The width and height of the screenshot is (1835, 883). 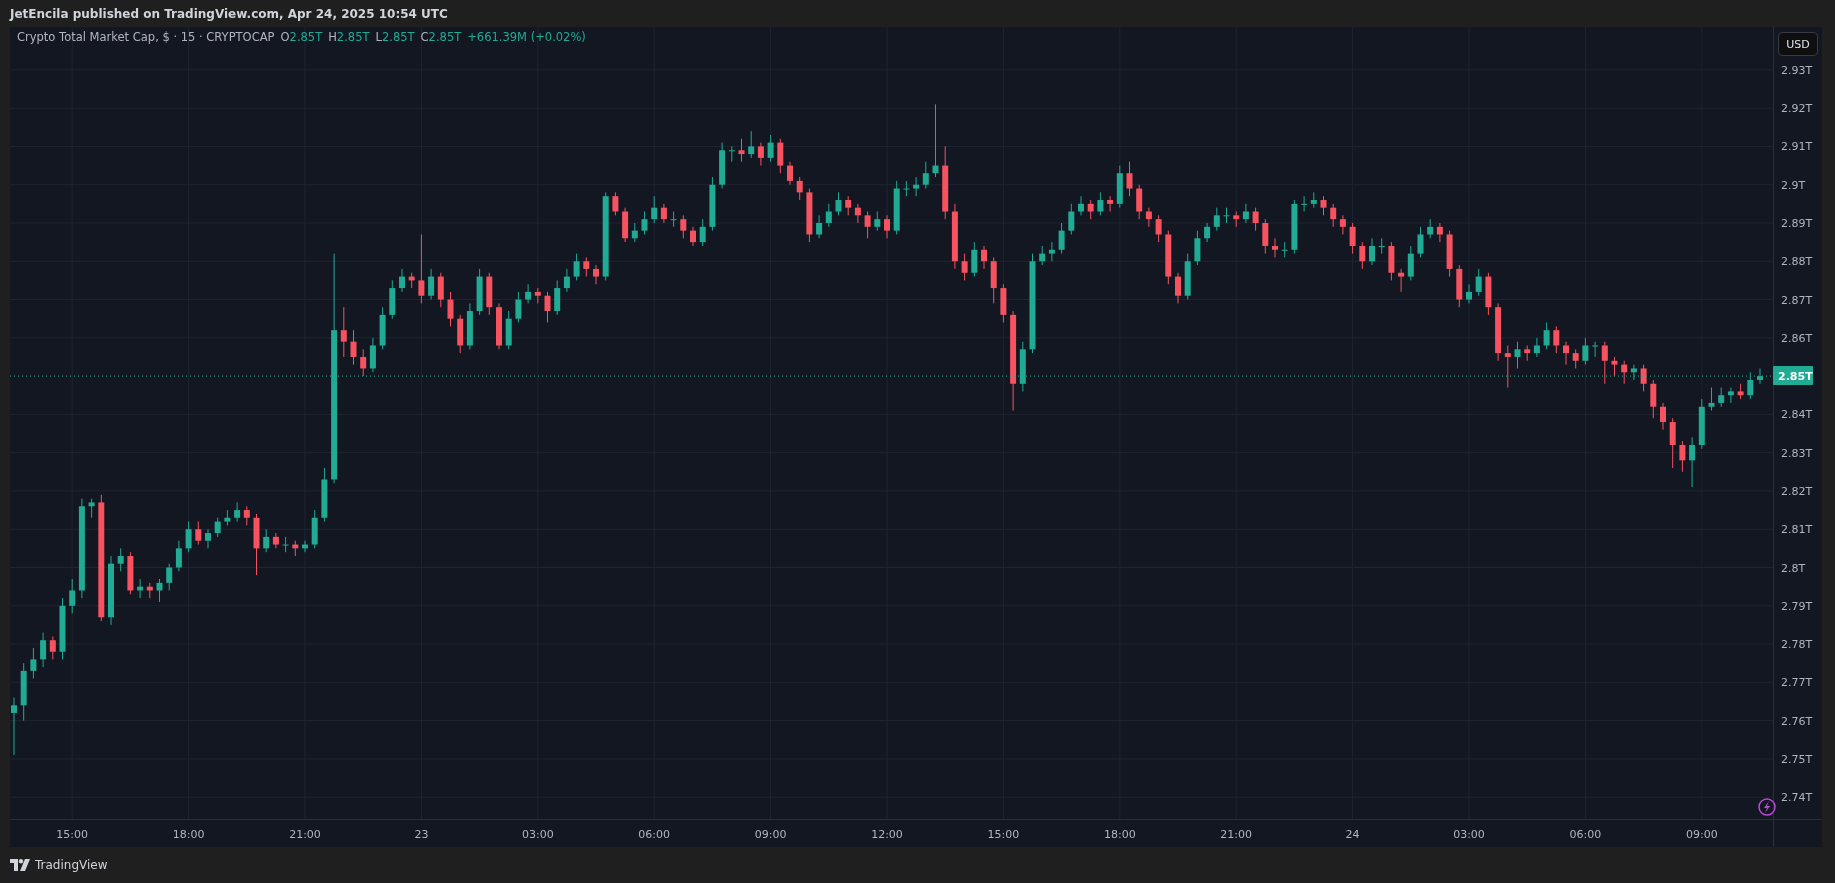 What do you see at coordinates (1797, 262) in the screenshot?
I see `price-label: 2.88T` at bounding box center [1797, 262].